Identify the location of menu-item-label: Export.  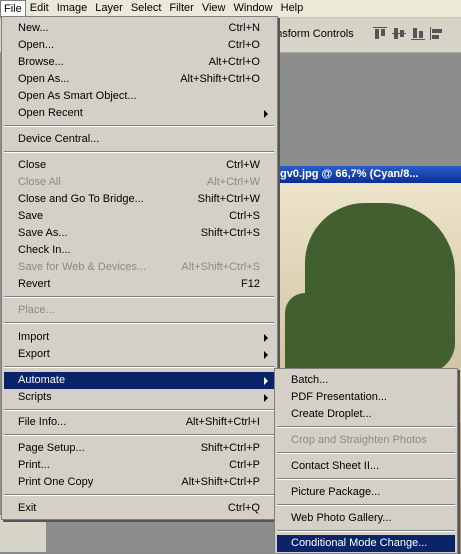
(34, 354).